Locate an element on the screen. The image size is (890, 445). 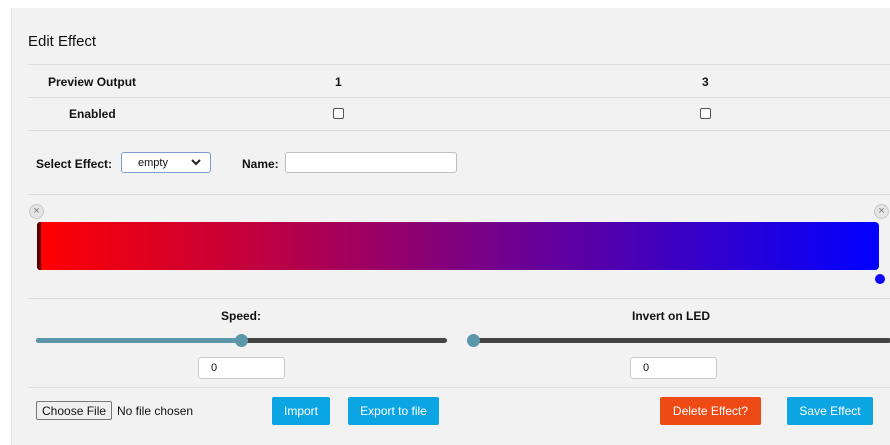
remove-left-stop-icon: × is located at coordinates (36, 211).